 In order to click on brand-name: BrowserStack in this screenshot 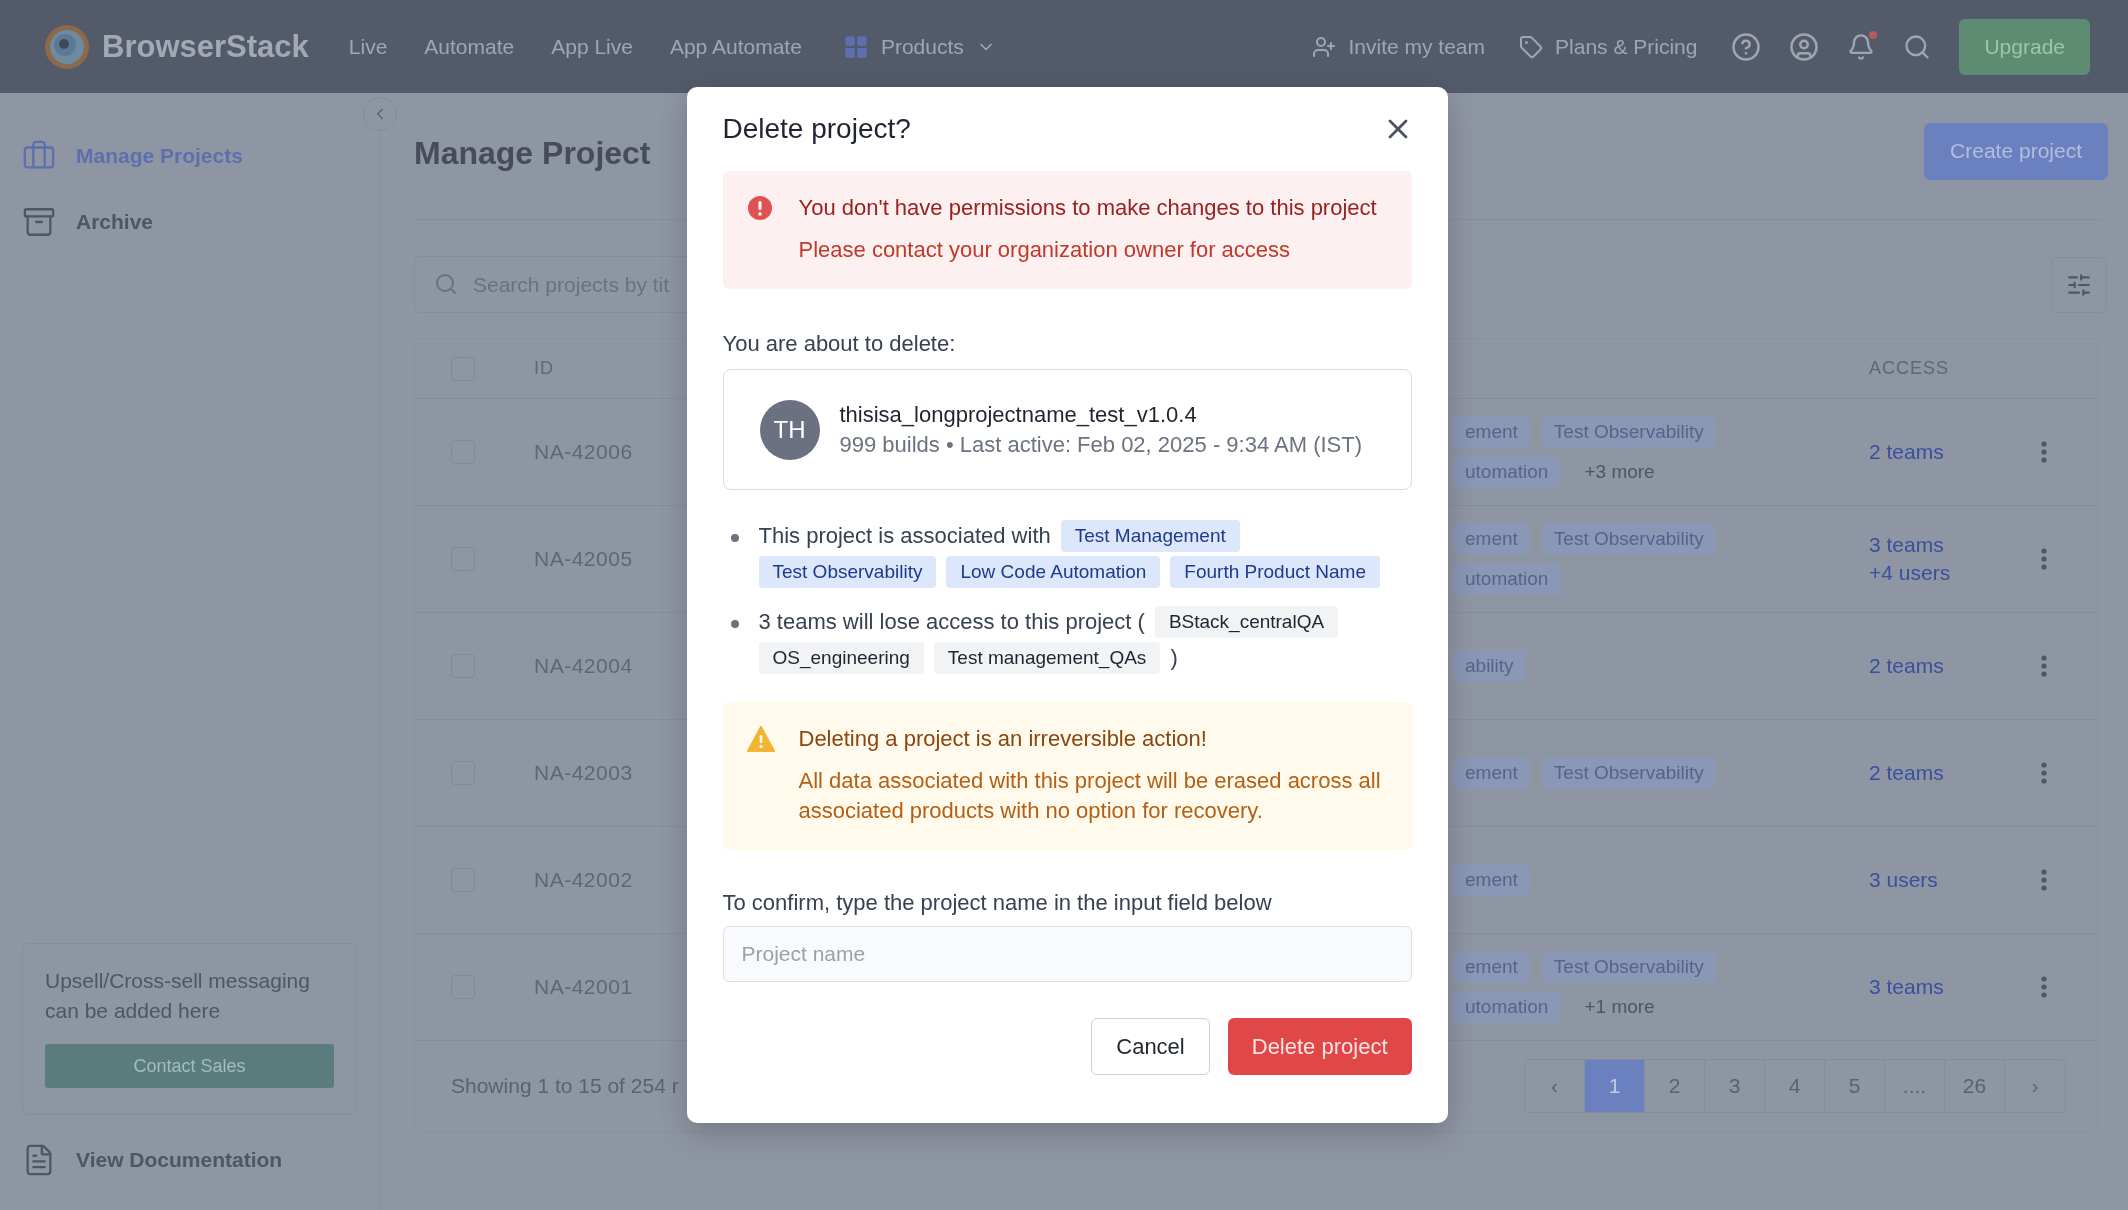, I will do `click(205, 46)`.